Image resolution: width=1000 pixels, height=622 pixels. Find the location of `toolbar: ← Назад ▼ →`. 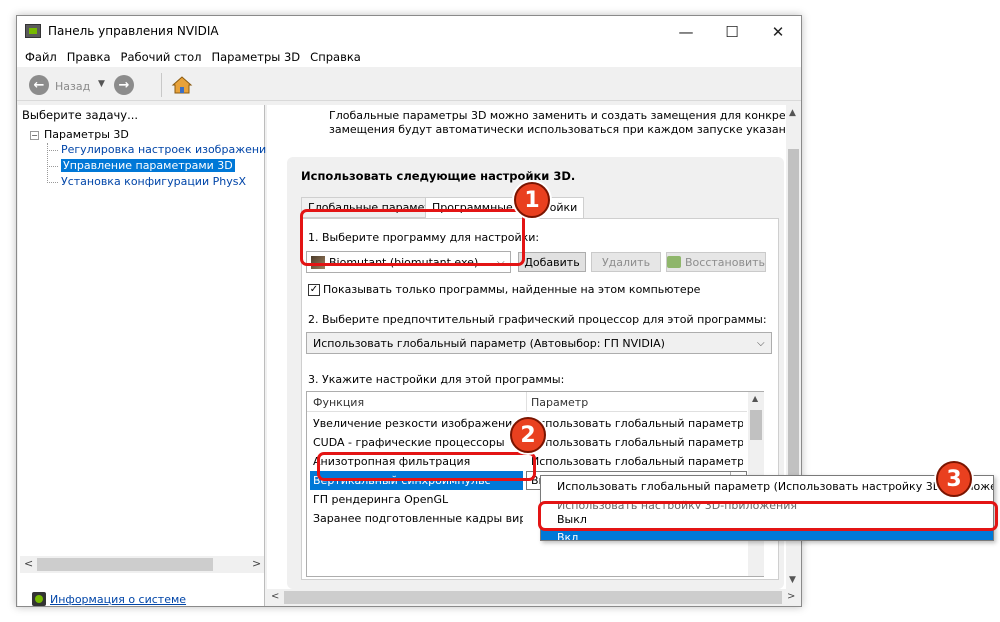

toolbar: ← Назад ▼ → is located at coordinates (409, 84).